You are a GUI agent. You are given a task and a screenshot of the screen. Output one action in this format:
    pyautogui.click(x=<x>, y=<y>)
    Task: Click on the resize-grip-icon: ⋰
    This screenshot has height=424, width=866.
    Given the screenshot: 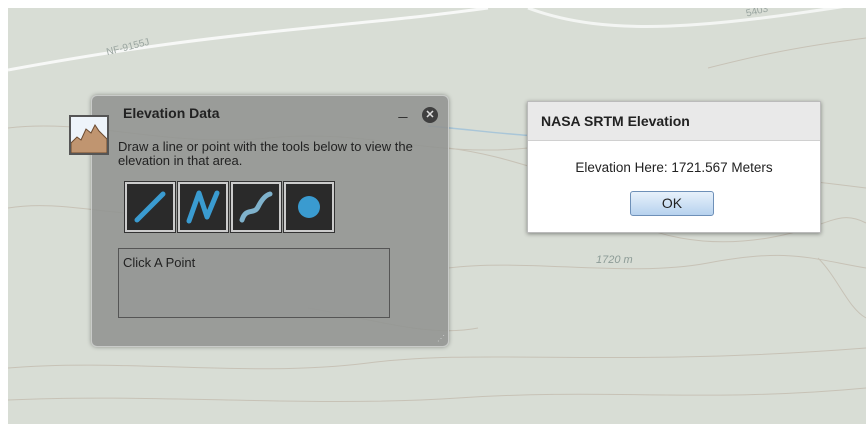 What is the action you would take?
    pyautogui.click(x=441, y=339)
    